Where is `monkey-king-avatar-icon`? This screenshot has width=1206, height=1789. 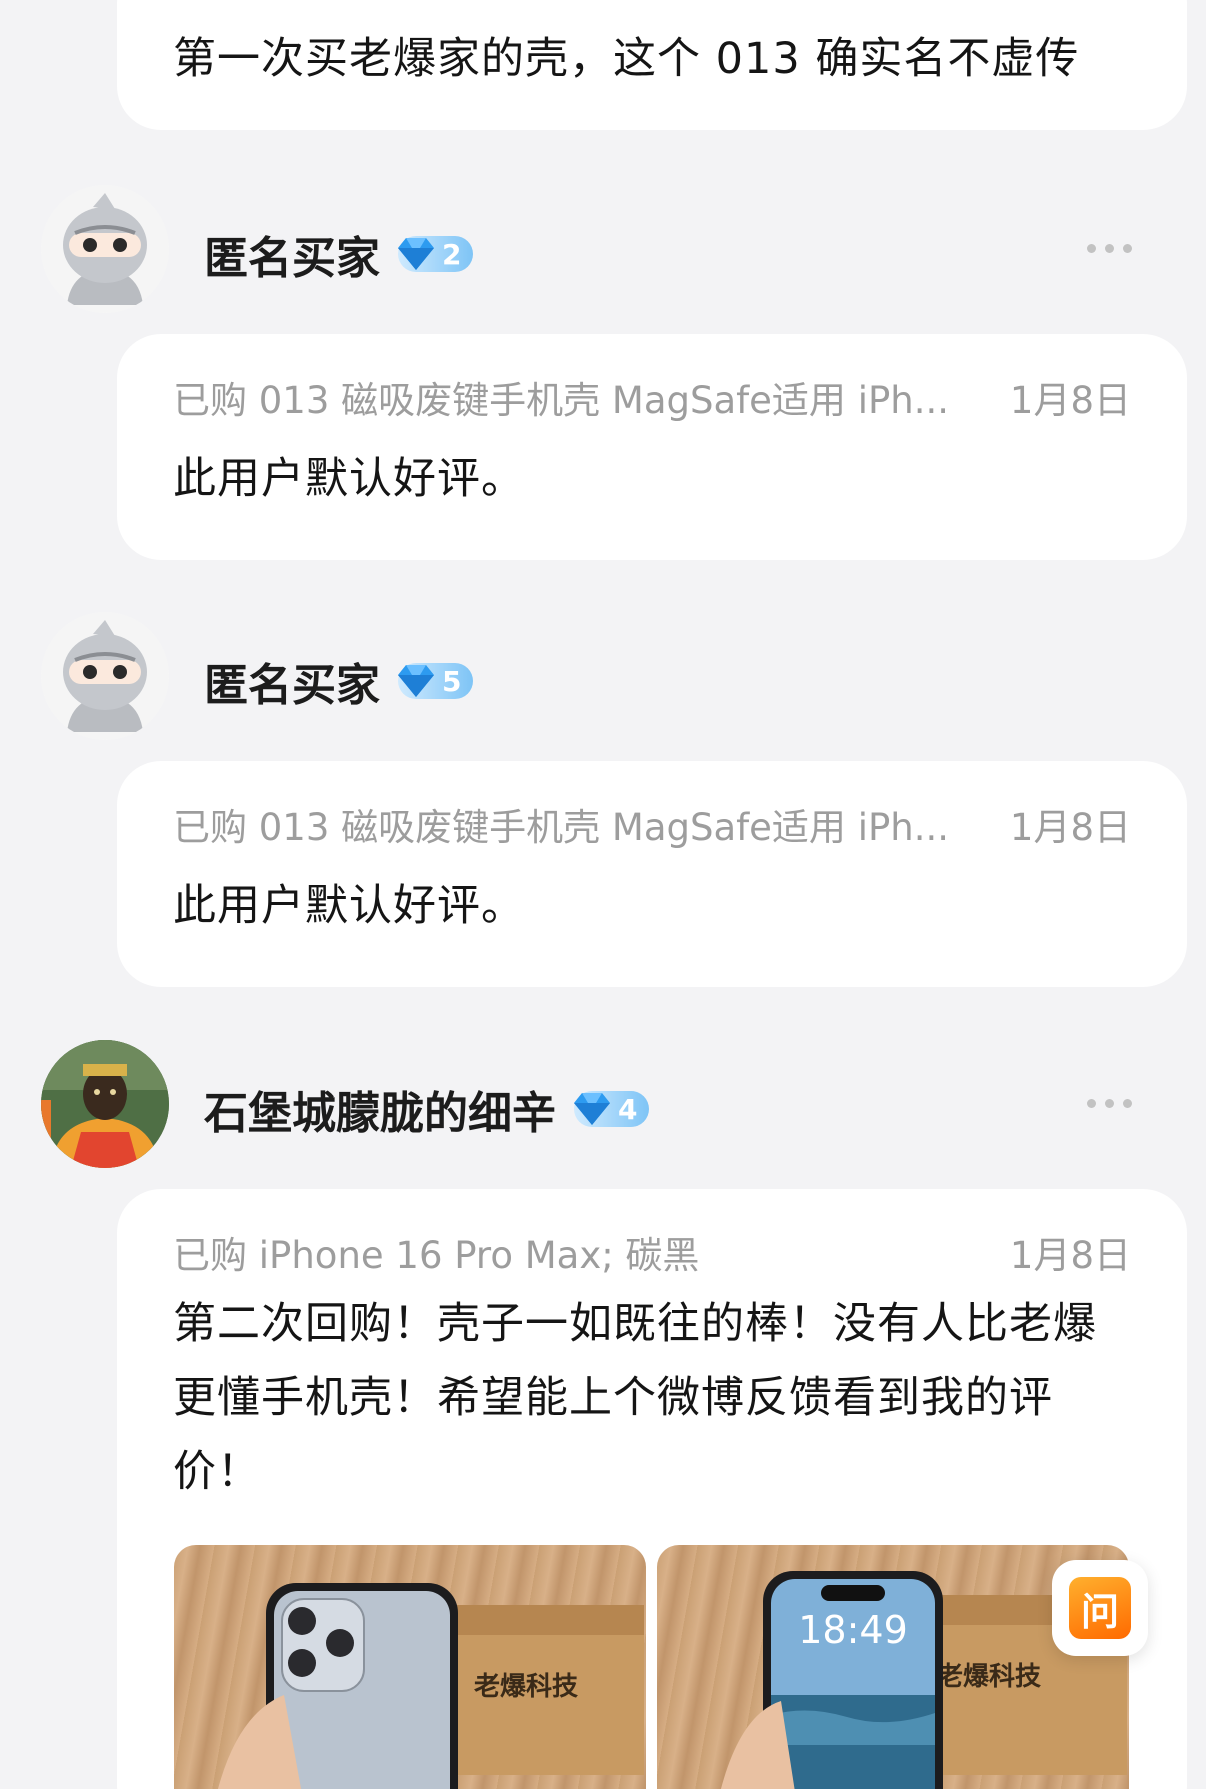 monkey-king-avatar-icon is located at coordinates (105, 1104).